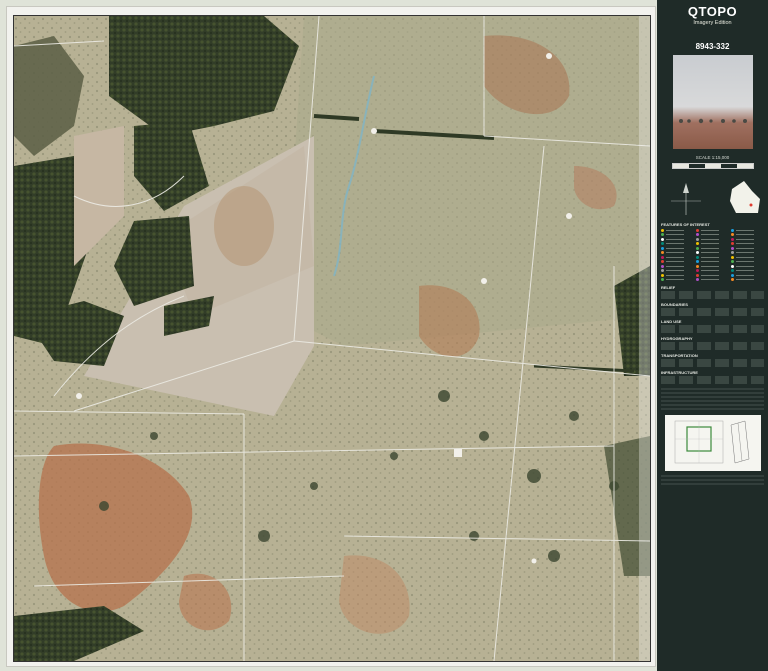  Describe the element at coordinates (679, 372) in the screenshot. I see `legend-section-heading: INFRASTRUCTURE` at that location.